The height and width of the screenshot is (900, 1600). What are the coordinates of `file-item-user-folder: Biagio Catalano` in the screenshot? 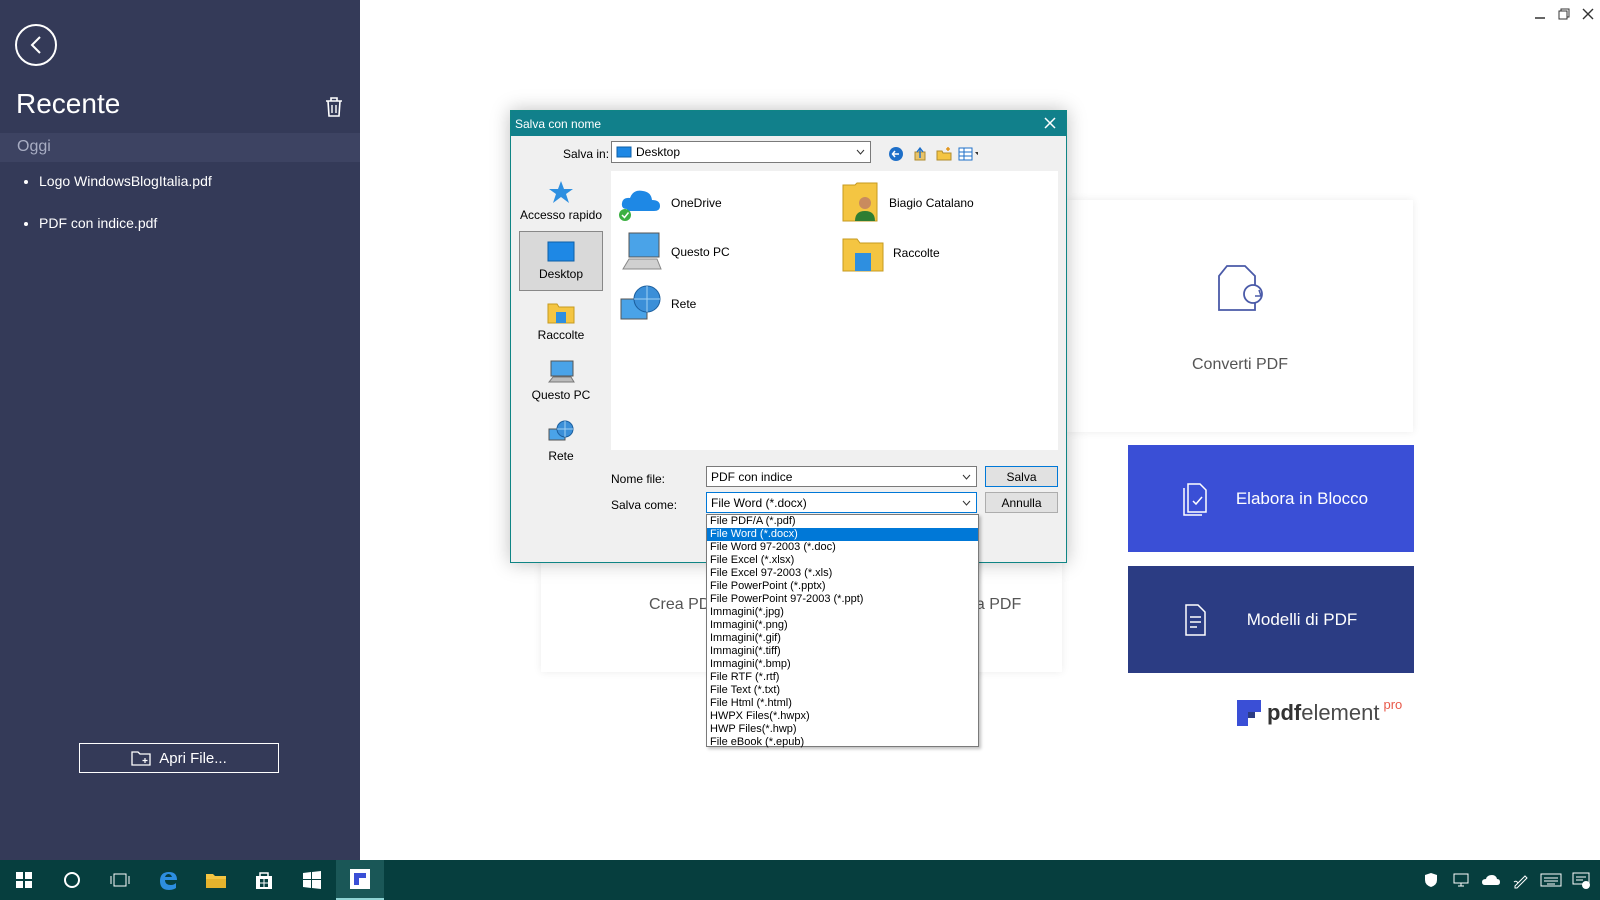 It's located at (907, 203).